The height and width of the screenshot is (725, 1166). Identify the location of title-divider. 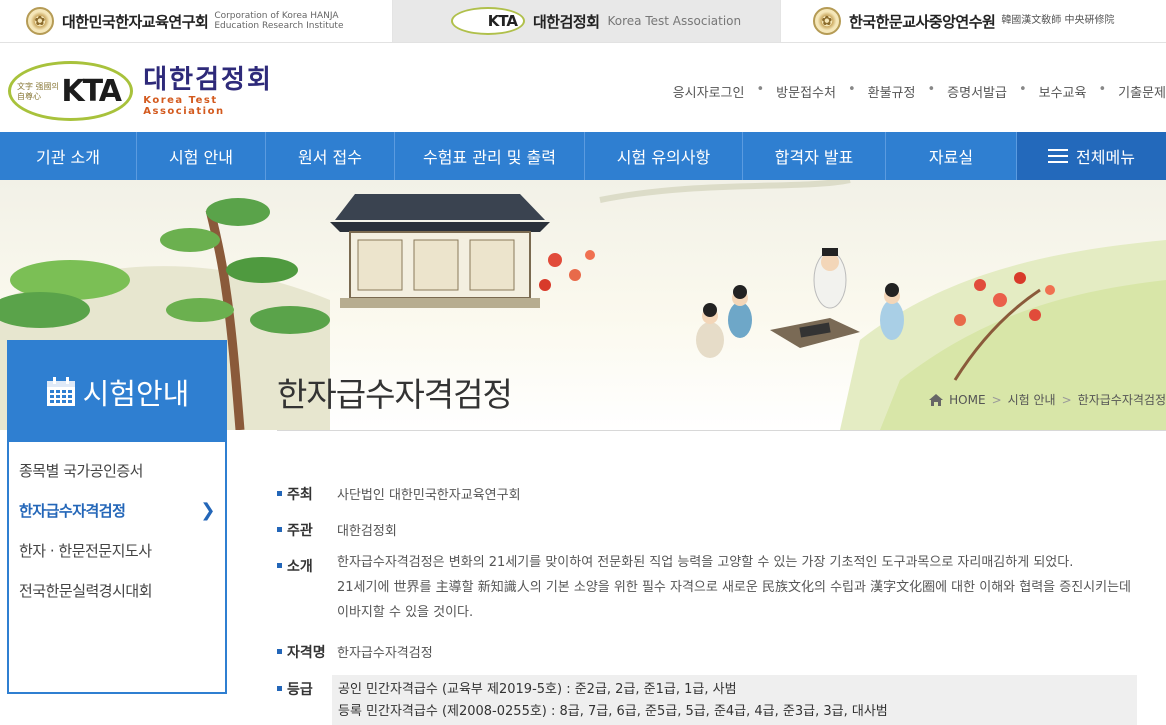
(721, 430).